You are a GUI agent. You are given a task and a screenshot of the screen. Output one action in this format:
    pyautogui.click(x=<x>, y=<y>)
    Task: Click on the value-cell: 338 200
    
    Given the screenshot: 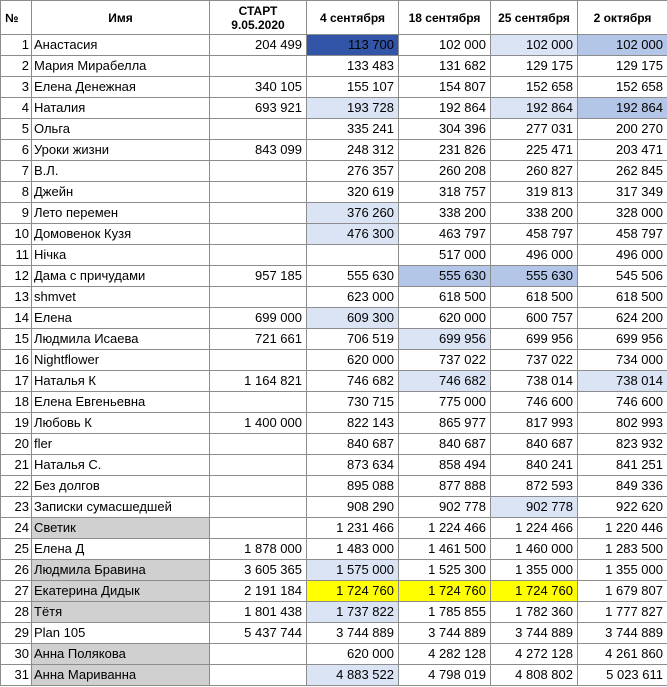 What is the action you would take?
    pyautogui.click(x=444, y=213)
    